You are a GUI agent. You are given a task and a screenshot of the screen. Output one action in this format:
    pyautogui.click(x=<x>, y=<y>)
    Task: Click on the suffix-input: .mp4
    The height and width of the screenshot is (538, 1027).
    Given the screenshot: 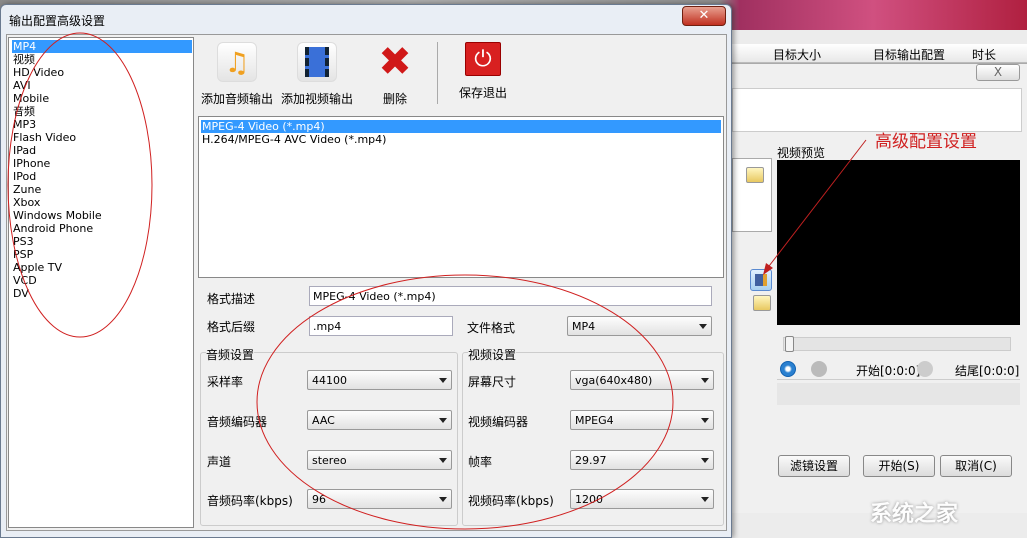 What is the action you would take?
    pyautogui.click(x=381, y=326)
    